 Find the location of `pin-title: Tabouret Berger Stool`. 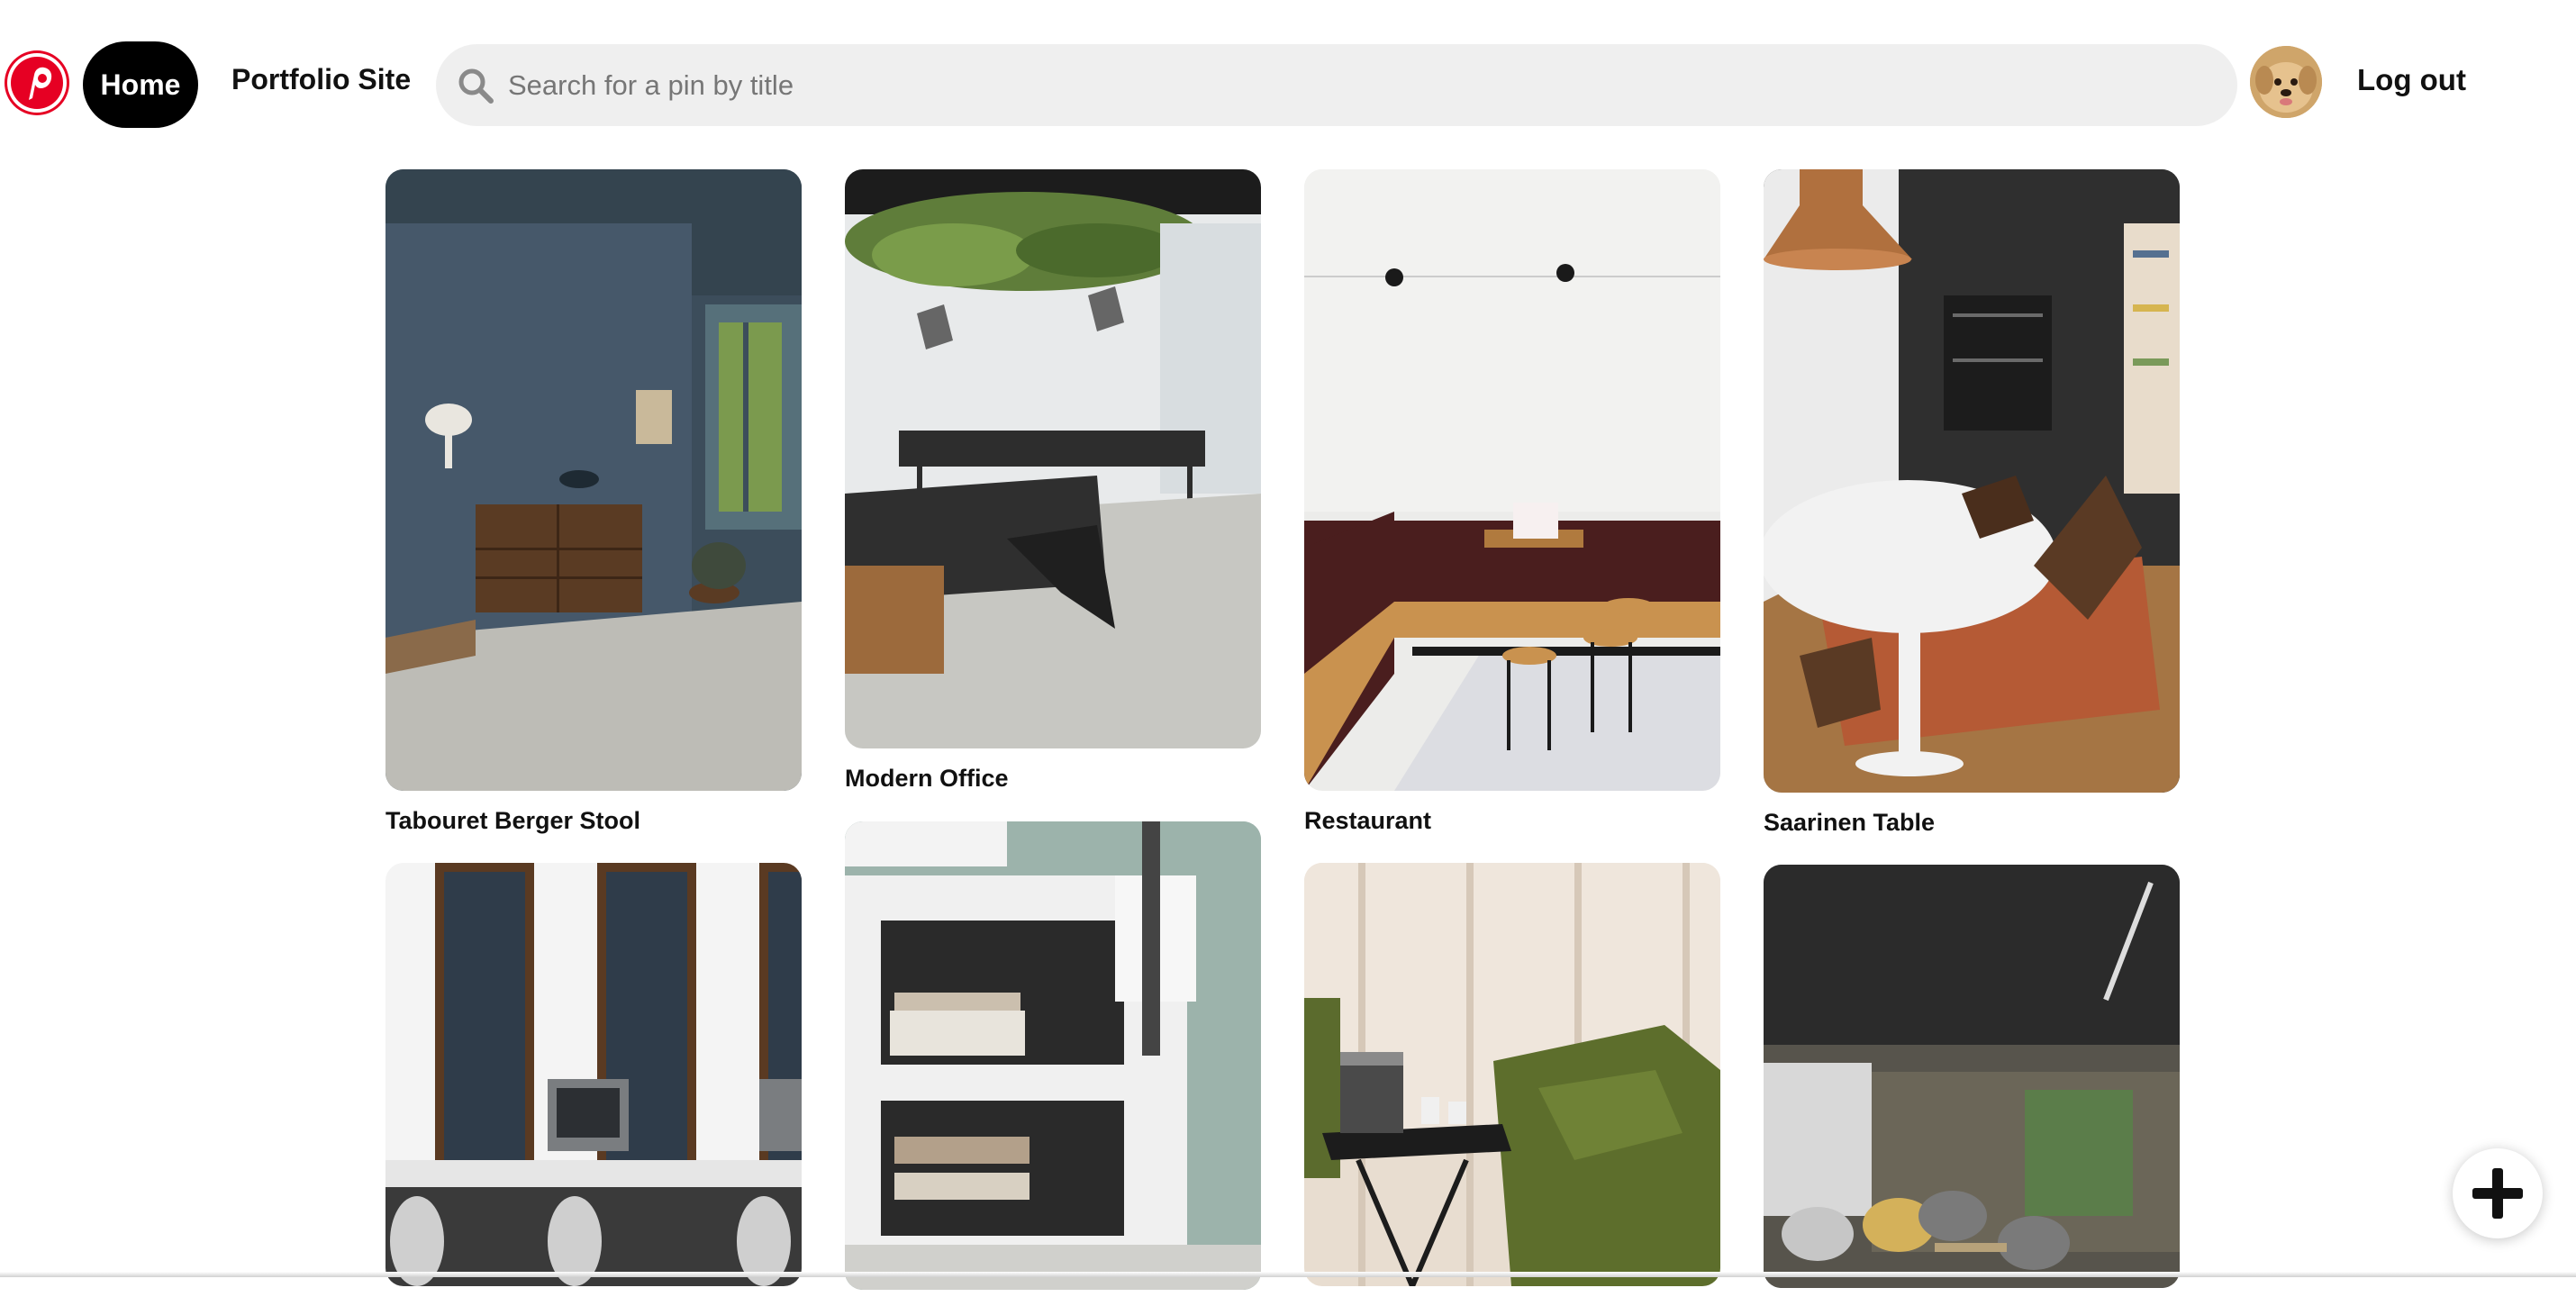

pin-title: Tabouret Berger Stool is located at coordinates (513, 821).